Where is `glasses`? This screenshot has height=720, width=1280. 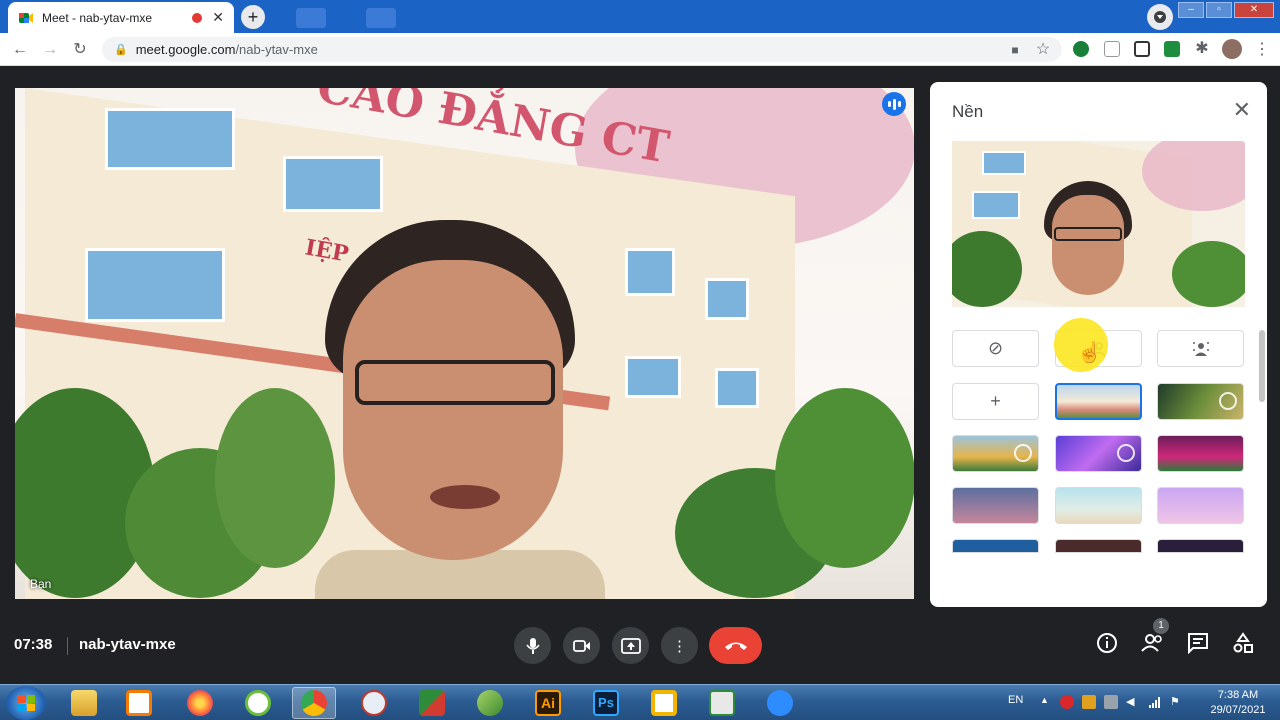
glasses is located at coordinates (455, 382).